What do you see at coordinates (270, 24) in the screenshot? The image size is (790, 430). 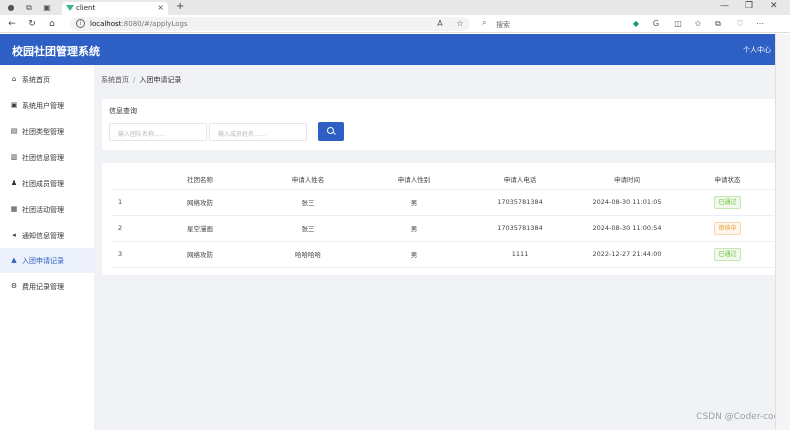 I see `address-bar: i localhost:8080/#/applyLogs` at bounding box center [270, 24].